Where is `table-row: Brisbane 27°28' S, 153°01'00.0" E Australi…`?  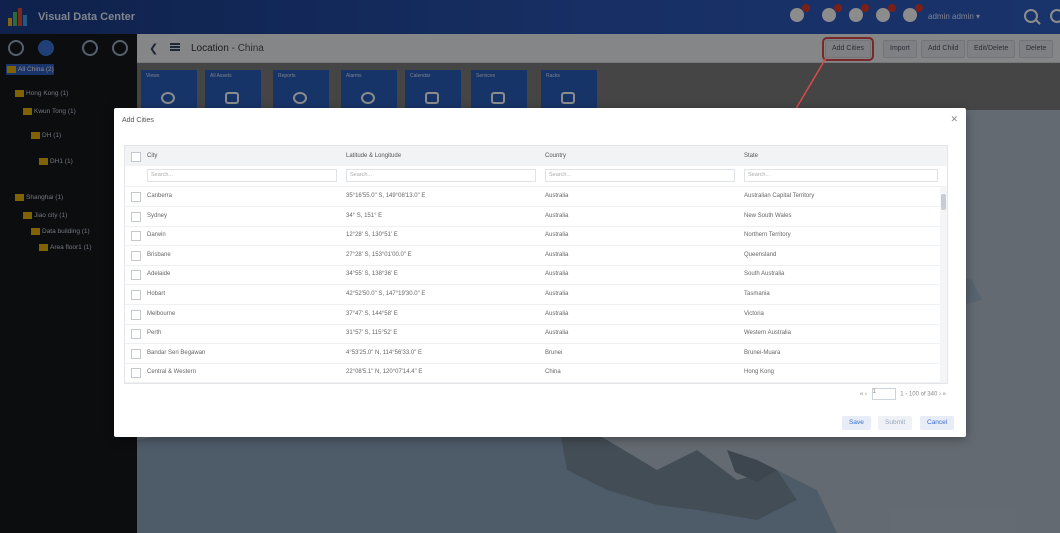 table-row: Brisbane 27°28' S, 153°01'00.0" E Australi… is located at coordinates (536, 255).